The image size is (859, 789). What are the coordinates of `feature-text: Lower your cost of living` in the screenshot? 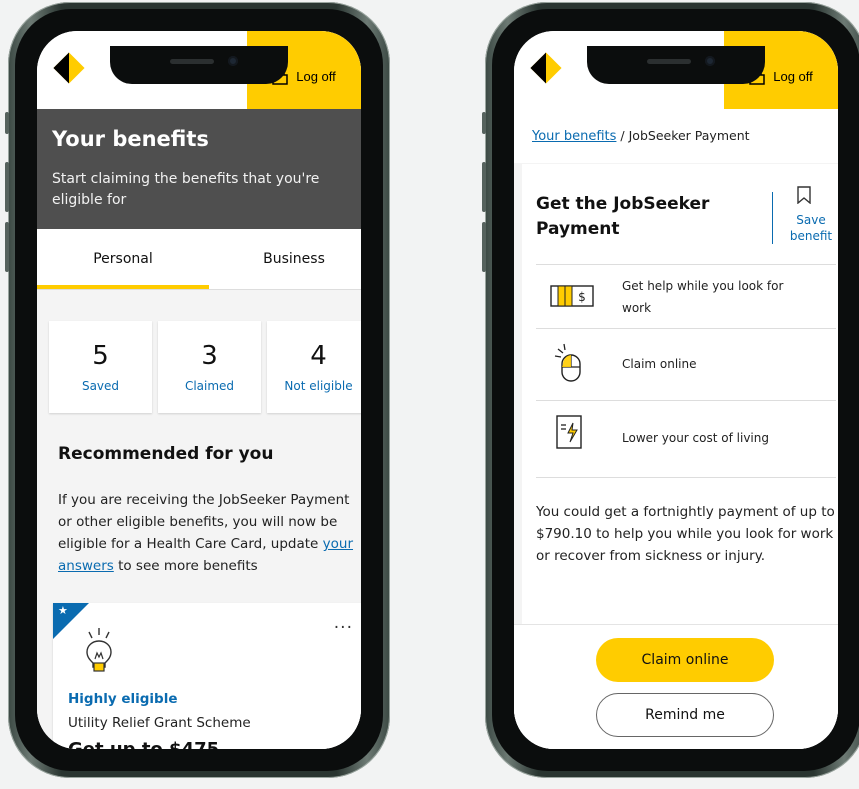 It's located at (695, 438).